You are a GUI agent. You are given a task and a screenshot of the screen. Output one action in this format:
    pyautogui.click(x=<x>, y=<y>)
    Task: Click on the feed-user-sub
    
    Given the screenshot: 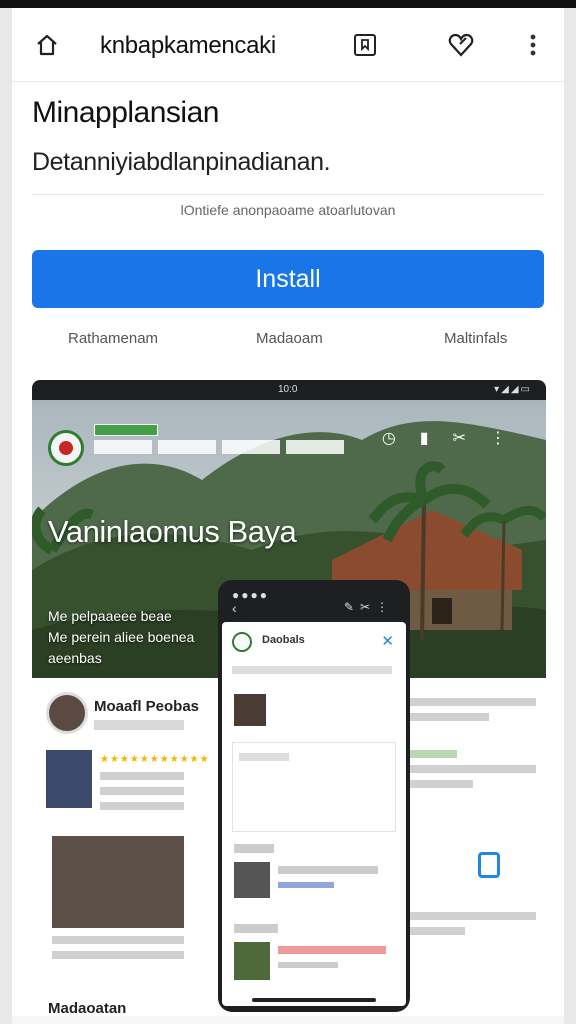 What is the action you would take?
    pyautogui.click(x=139, y=725)
    